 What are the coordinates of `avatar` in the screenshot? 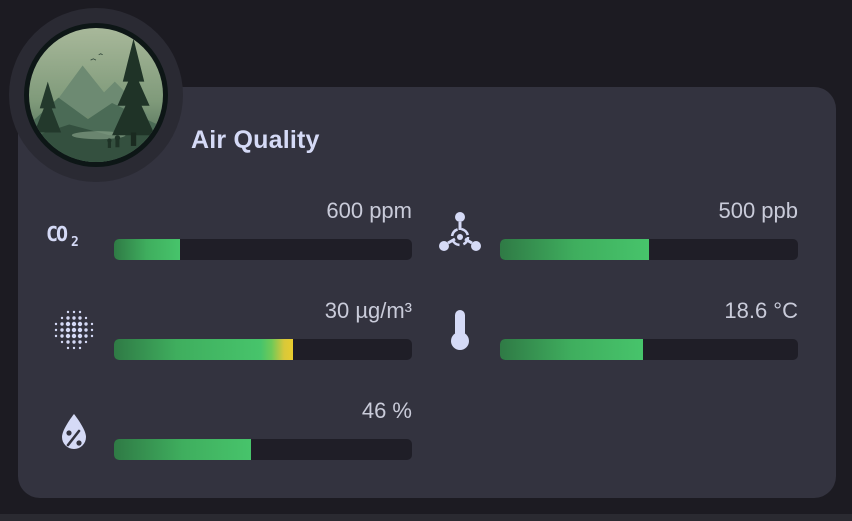 It's located at (96, 95).